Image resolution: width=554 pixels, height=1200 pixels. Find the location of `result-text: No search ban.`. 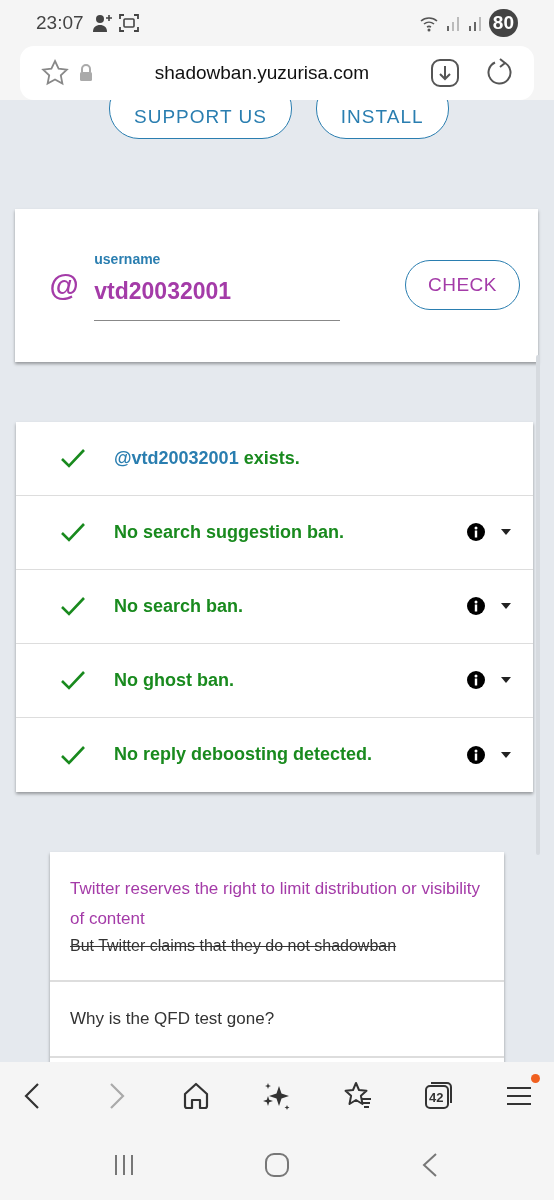

result-text: No search ban. is located at coordinates (179, 606).